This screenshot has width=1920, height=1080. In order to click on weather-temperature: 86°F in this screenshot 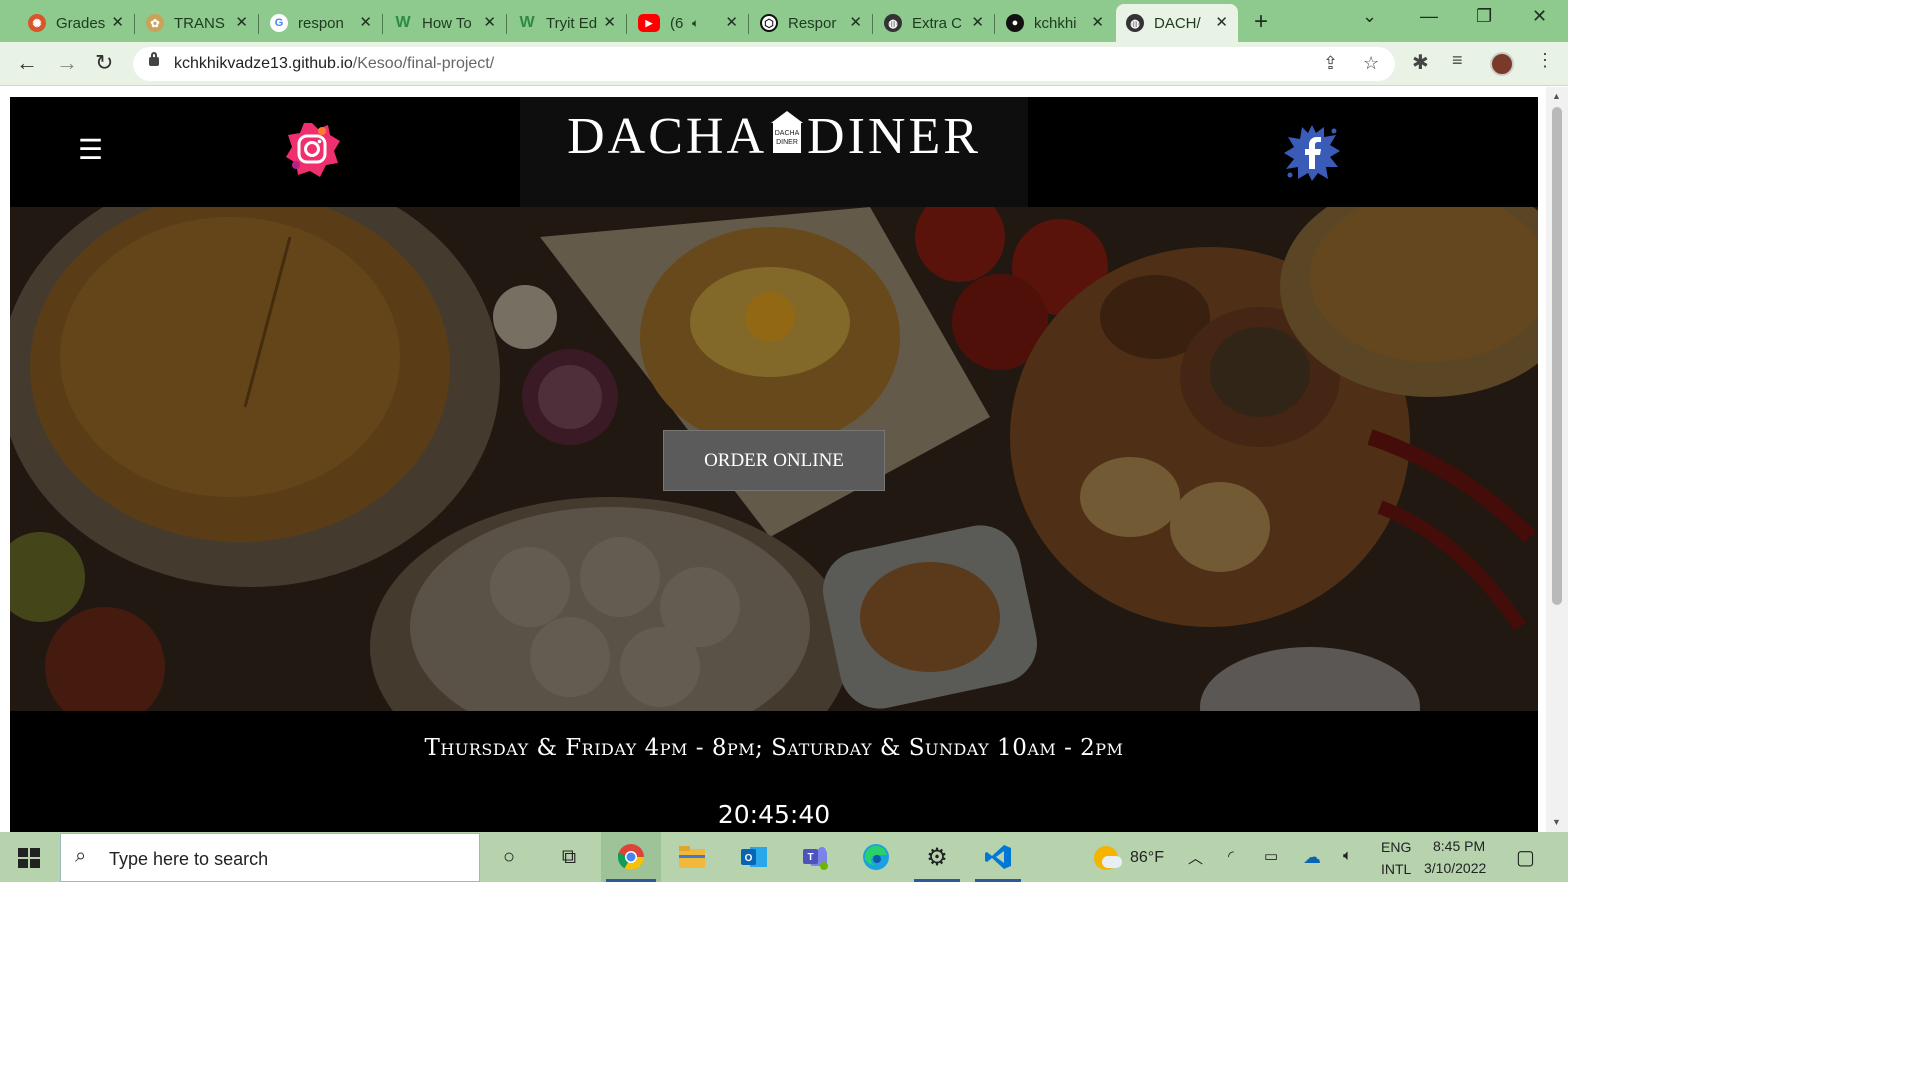, I will do `click(1147, 858)`.